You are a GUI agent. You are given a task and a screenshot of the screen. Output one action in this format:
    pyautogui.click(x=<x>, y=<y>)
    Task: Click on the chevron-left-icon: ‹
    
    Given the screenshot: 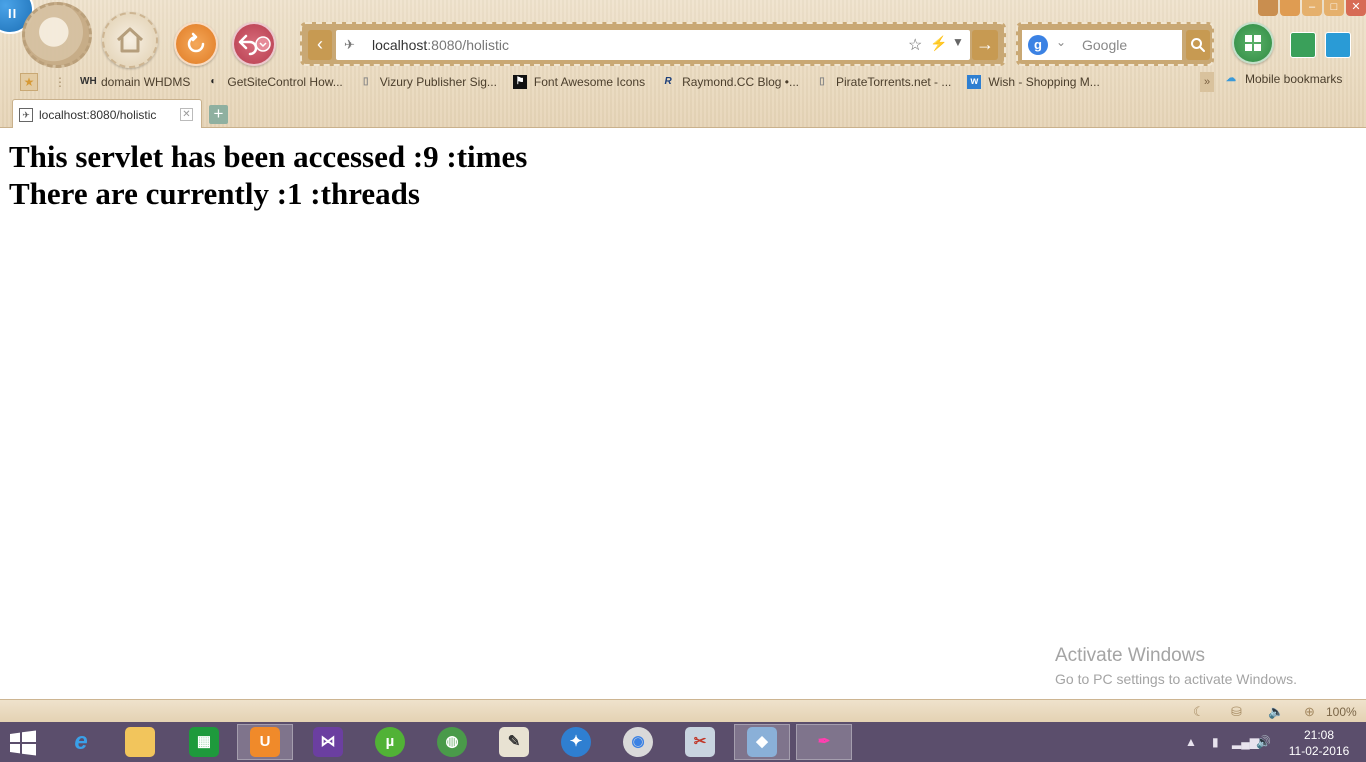 What is the action you would take?
    pyautogui.click(x=320, y=44)
    